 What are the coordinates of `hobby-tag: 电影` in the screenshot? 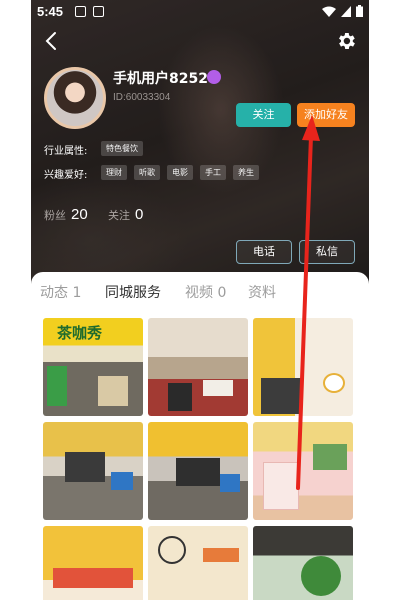 It's located at (180, 172).